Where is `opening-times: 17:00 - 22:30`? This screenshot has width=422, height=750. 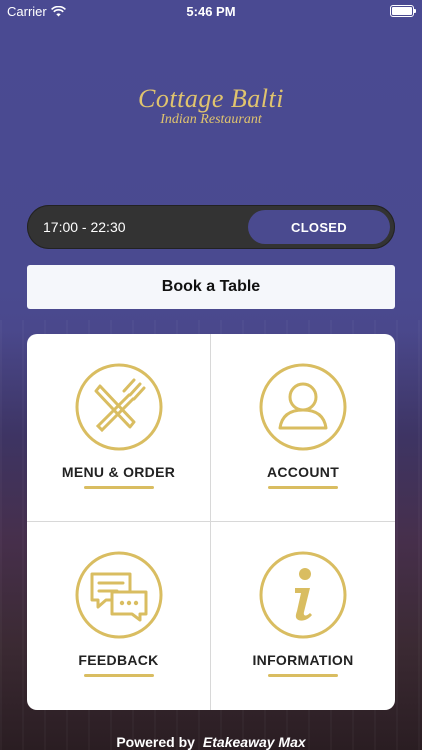
opening-times: 17:00 - 22:30 is located at coordinates (84, 227).